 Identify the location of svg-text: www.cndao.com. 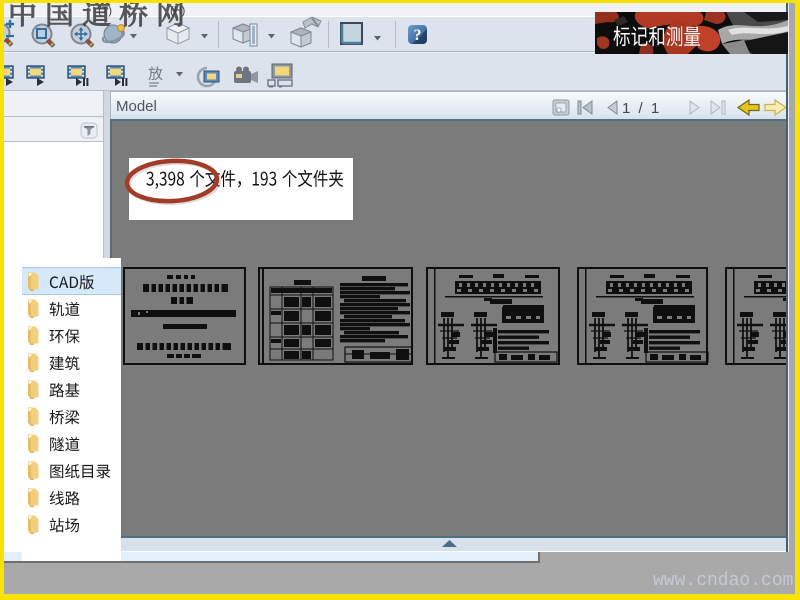
(723, 581).